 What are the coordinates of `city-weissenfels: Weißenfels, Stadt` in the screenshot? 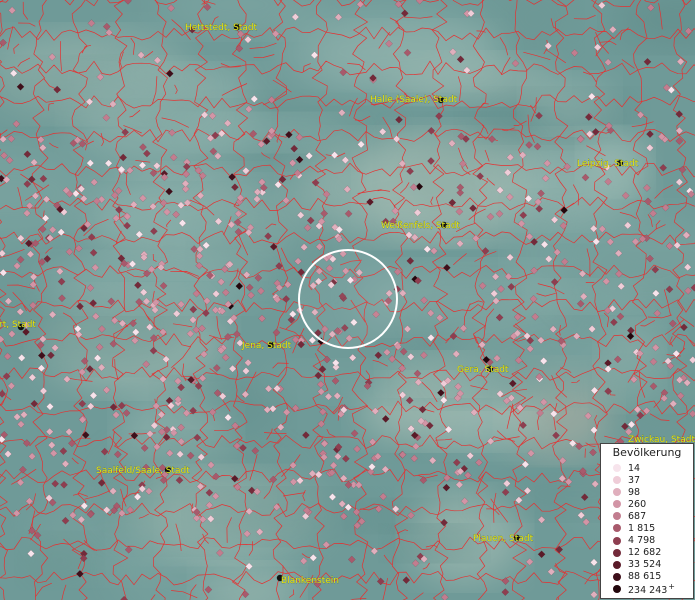 It's located at (421, 226).